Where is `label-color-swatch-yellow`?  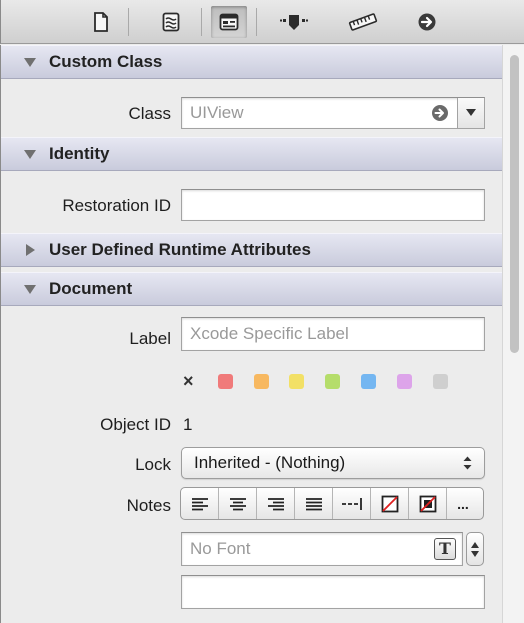 label-color-swatch-yellow is located at coordinates (296, 381).